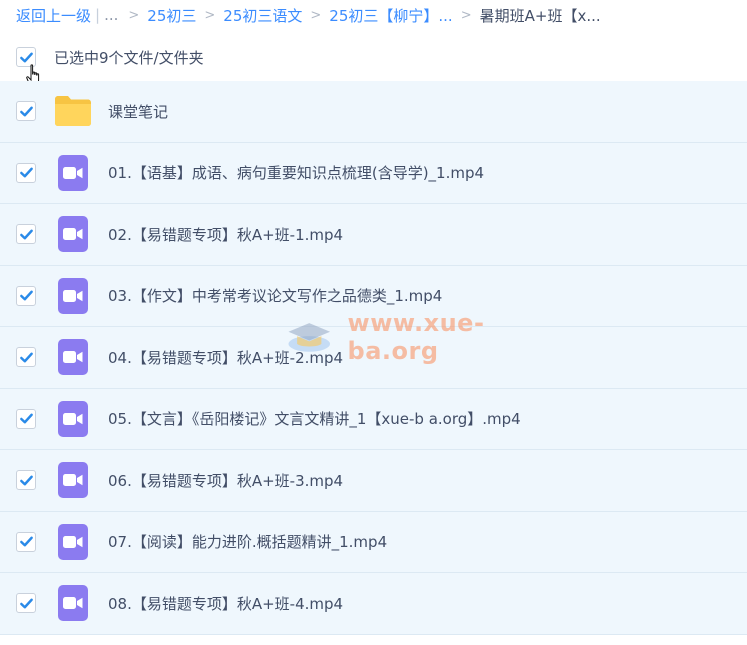 Image resolution: width=747 pixels, height=645 pixels. I want to click on folder-icon, so click(73, 111).